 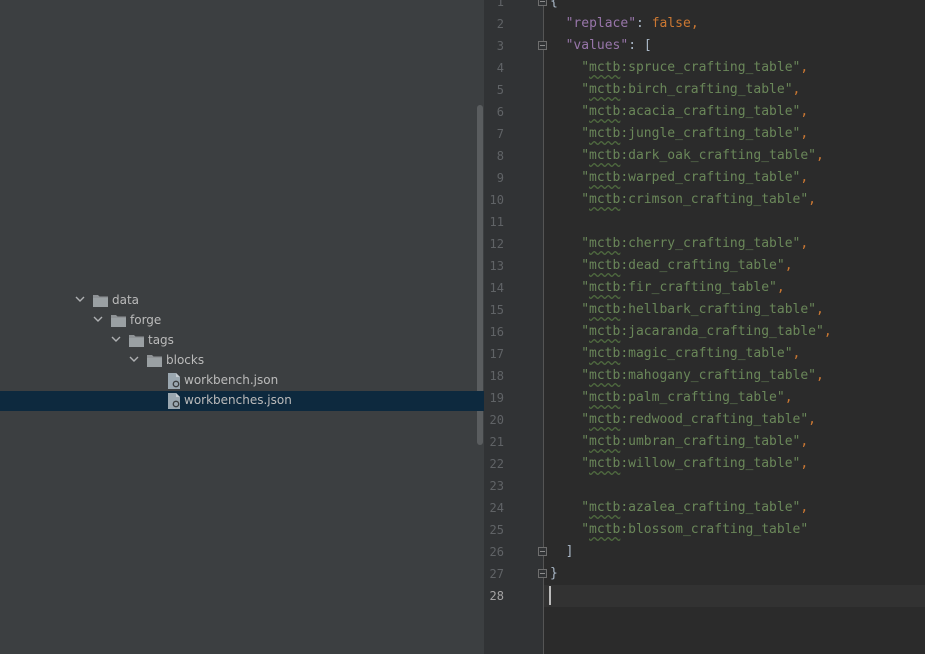 What do you see at coordinates (496, 464) in the screenshot?
I see `line-number: 22` at bounding box center [496, 464].